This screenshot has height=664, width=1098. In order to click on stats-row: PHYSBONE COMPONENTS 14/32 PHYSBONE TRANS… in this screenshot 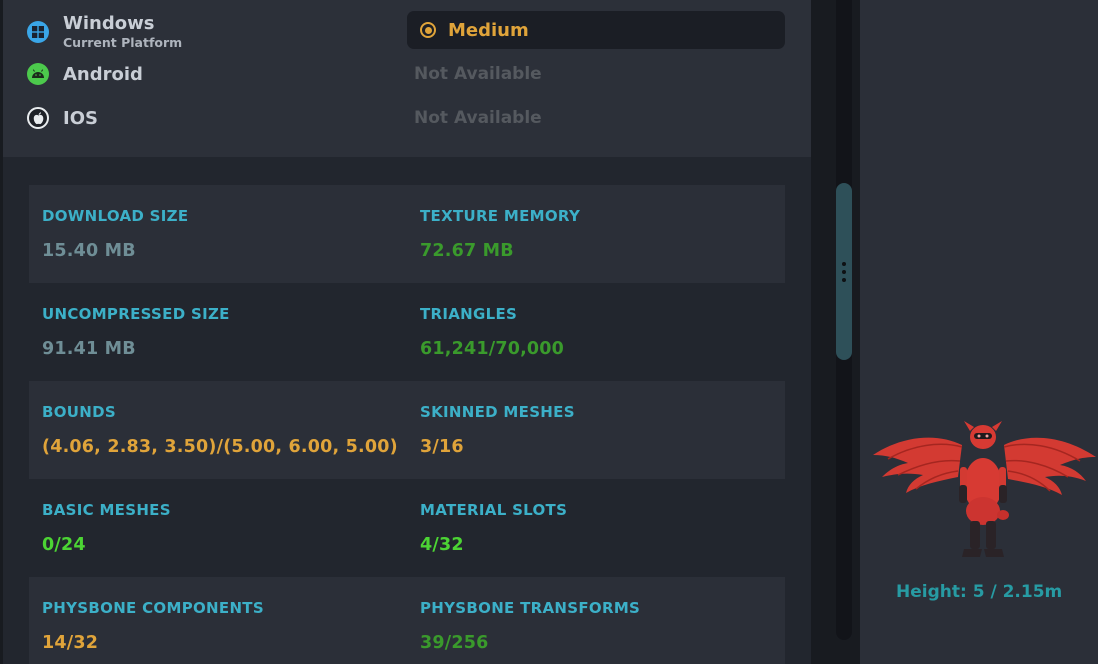, I will do `click(407, 620)`.